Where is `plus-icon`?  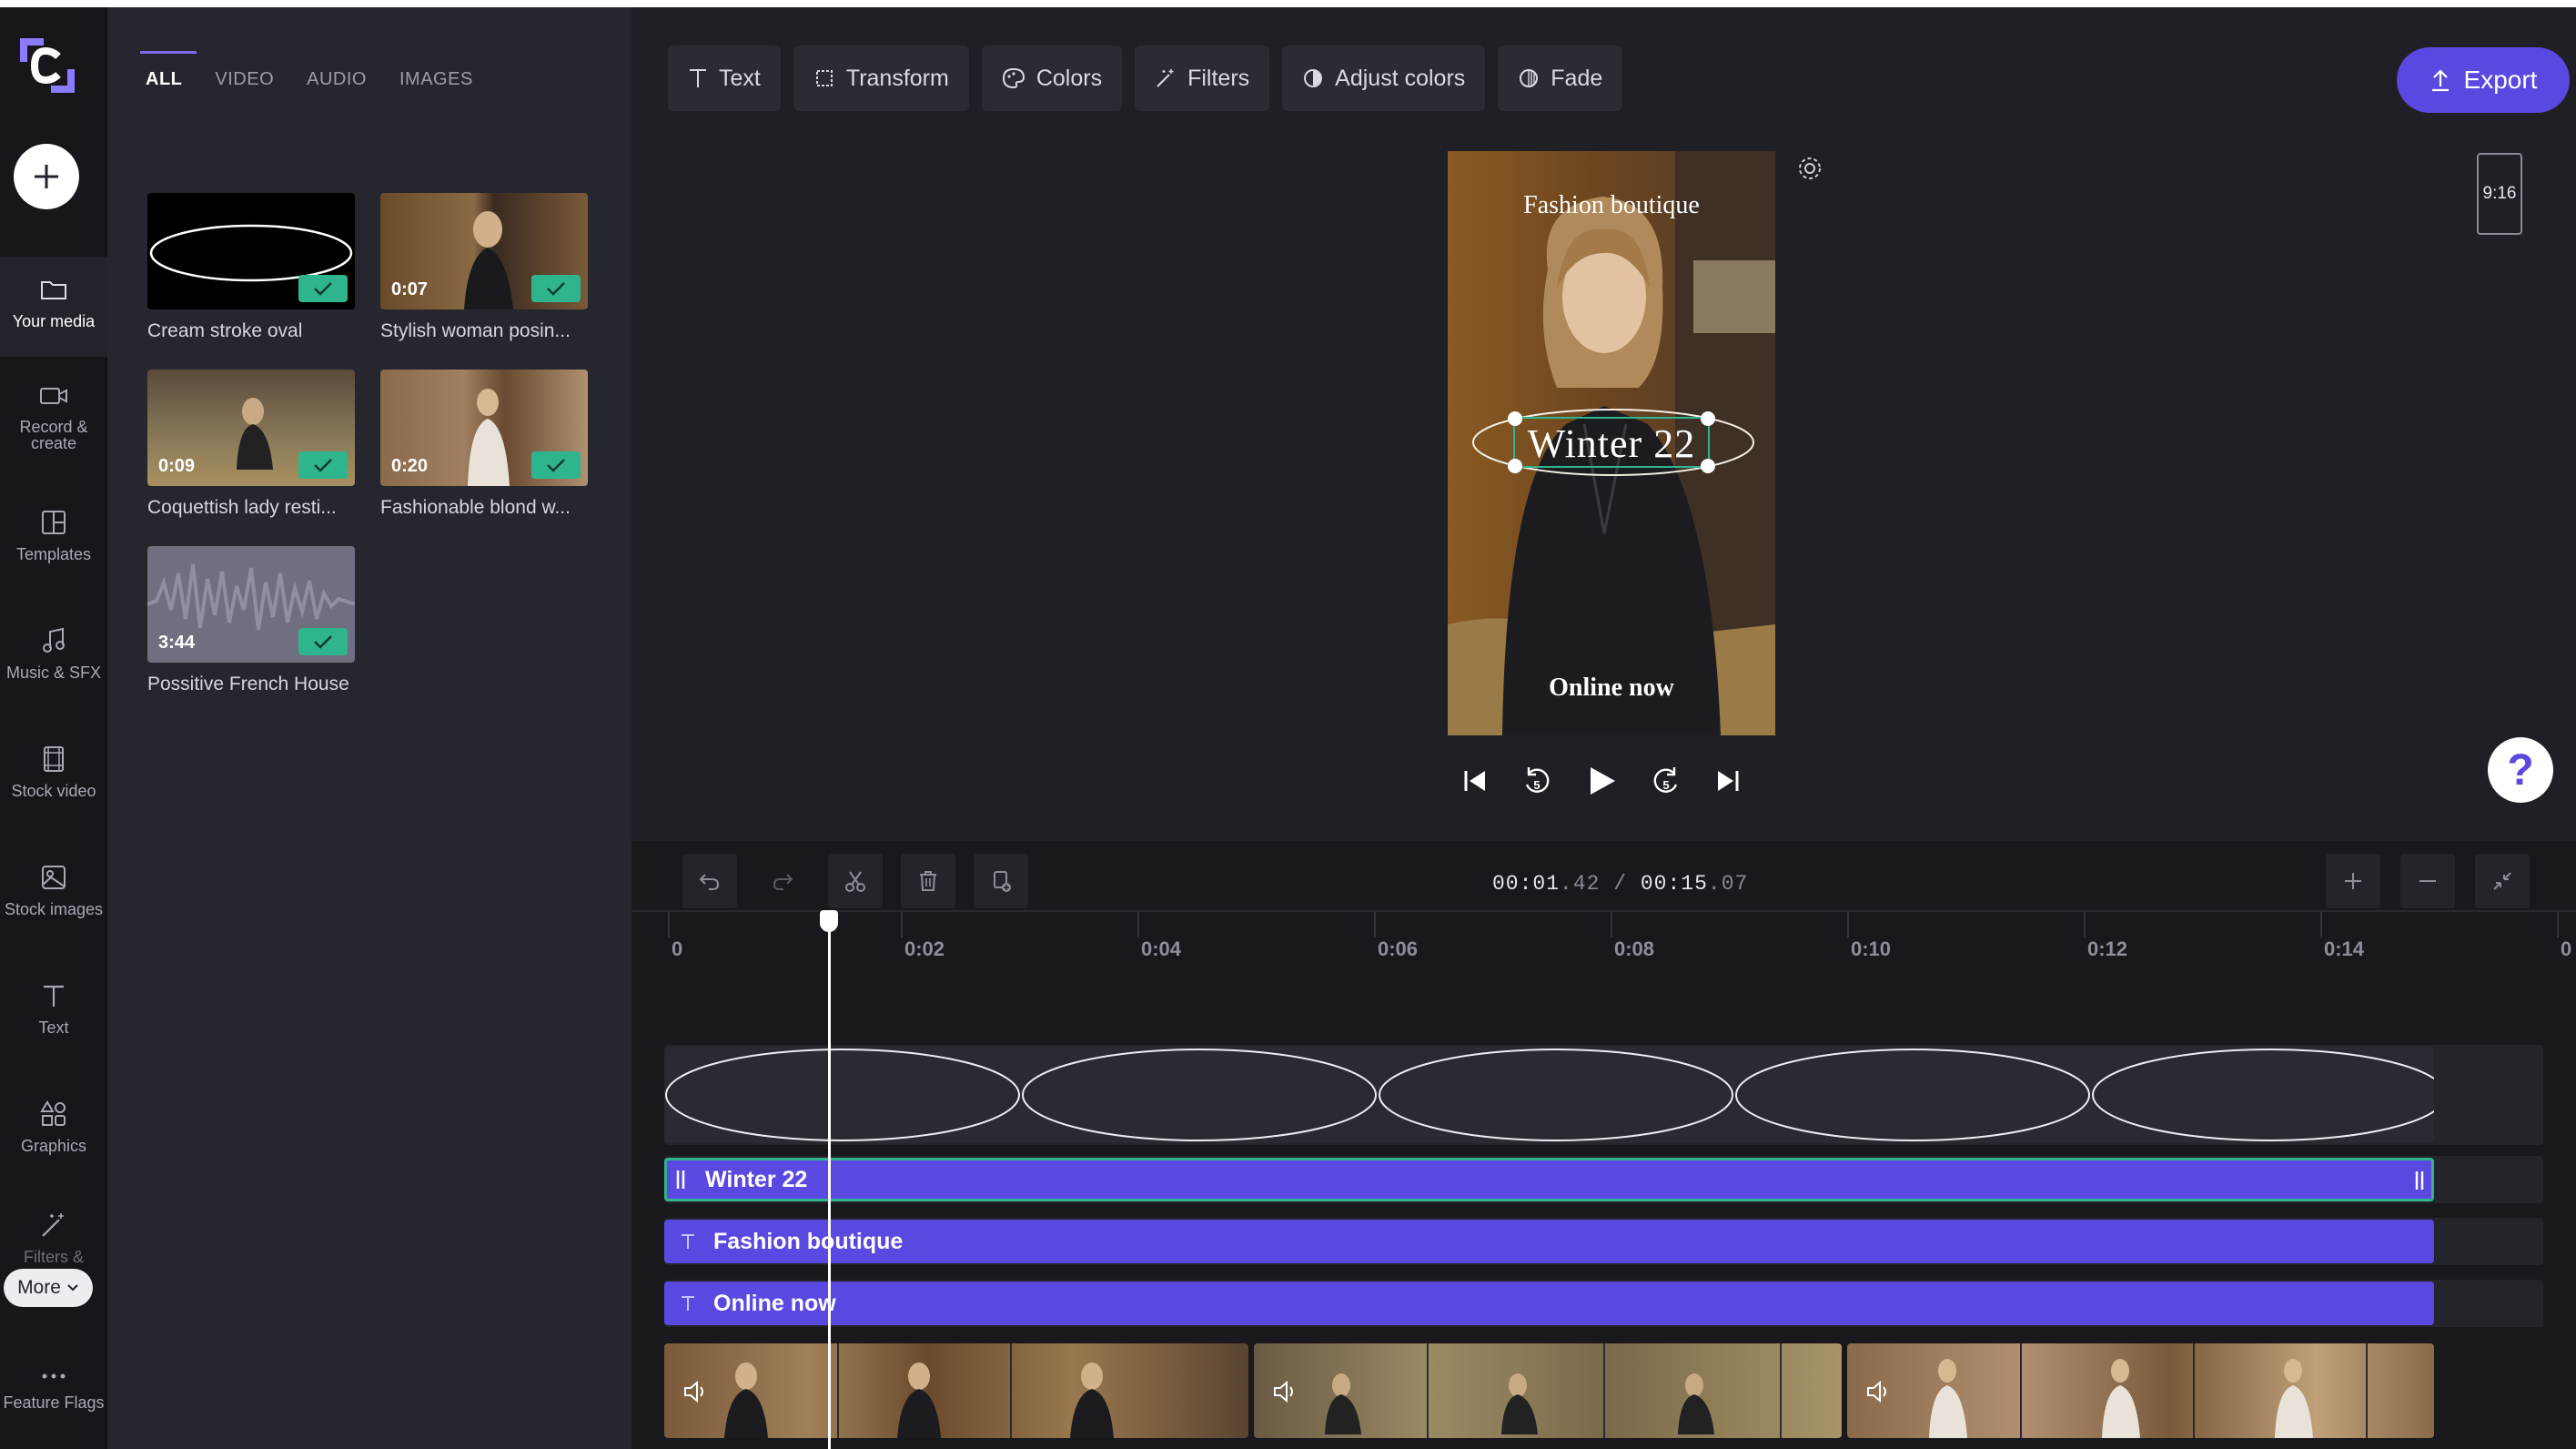 plus-icon is located at coordinates (2353, 881).